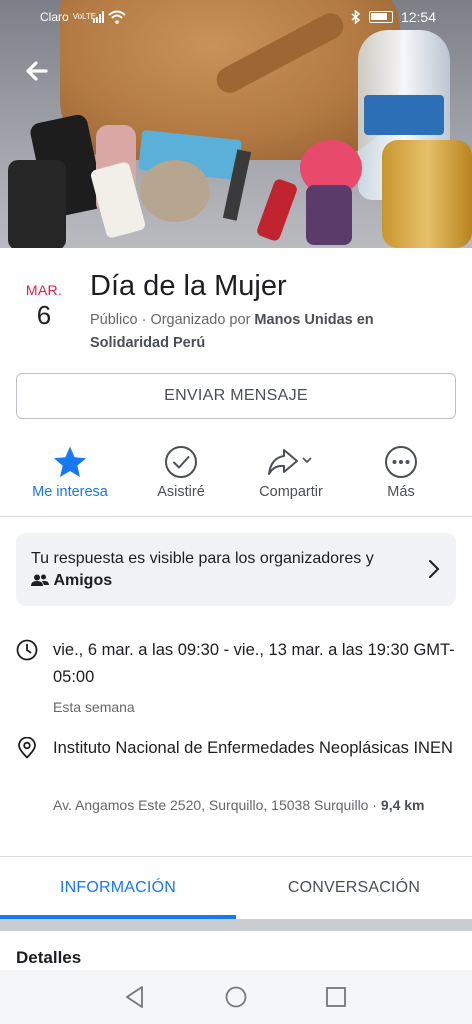  What do you see at coordinates (49, 957) in the screenshot?
I see `details-heading: Detalles` at bounding box center [49, 957].